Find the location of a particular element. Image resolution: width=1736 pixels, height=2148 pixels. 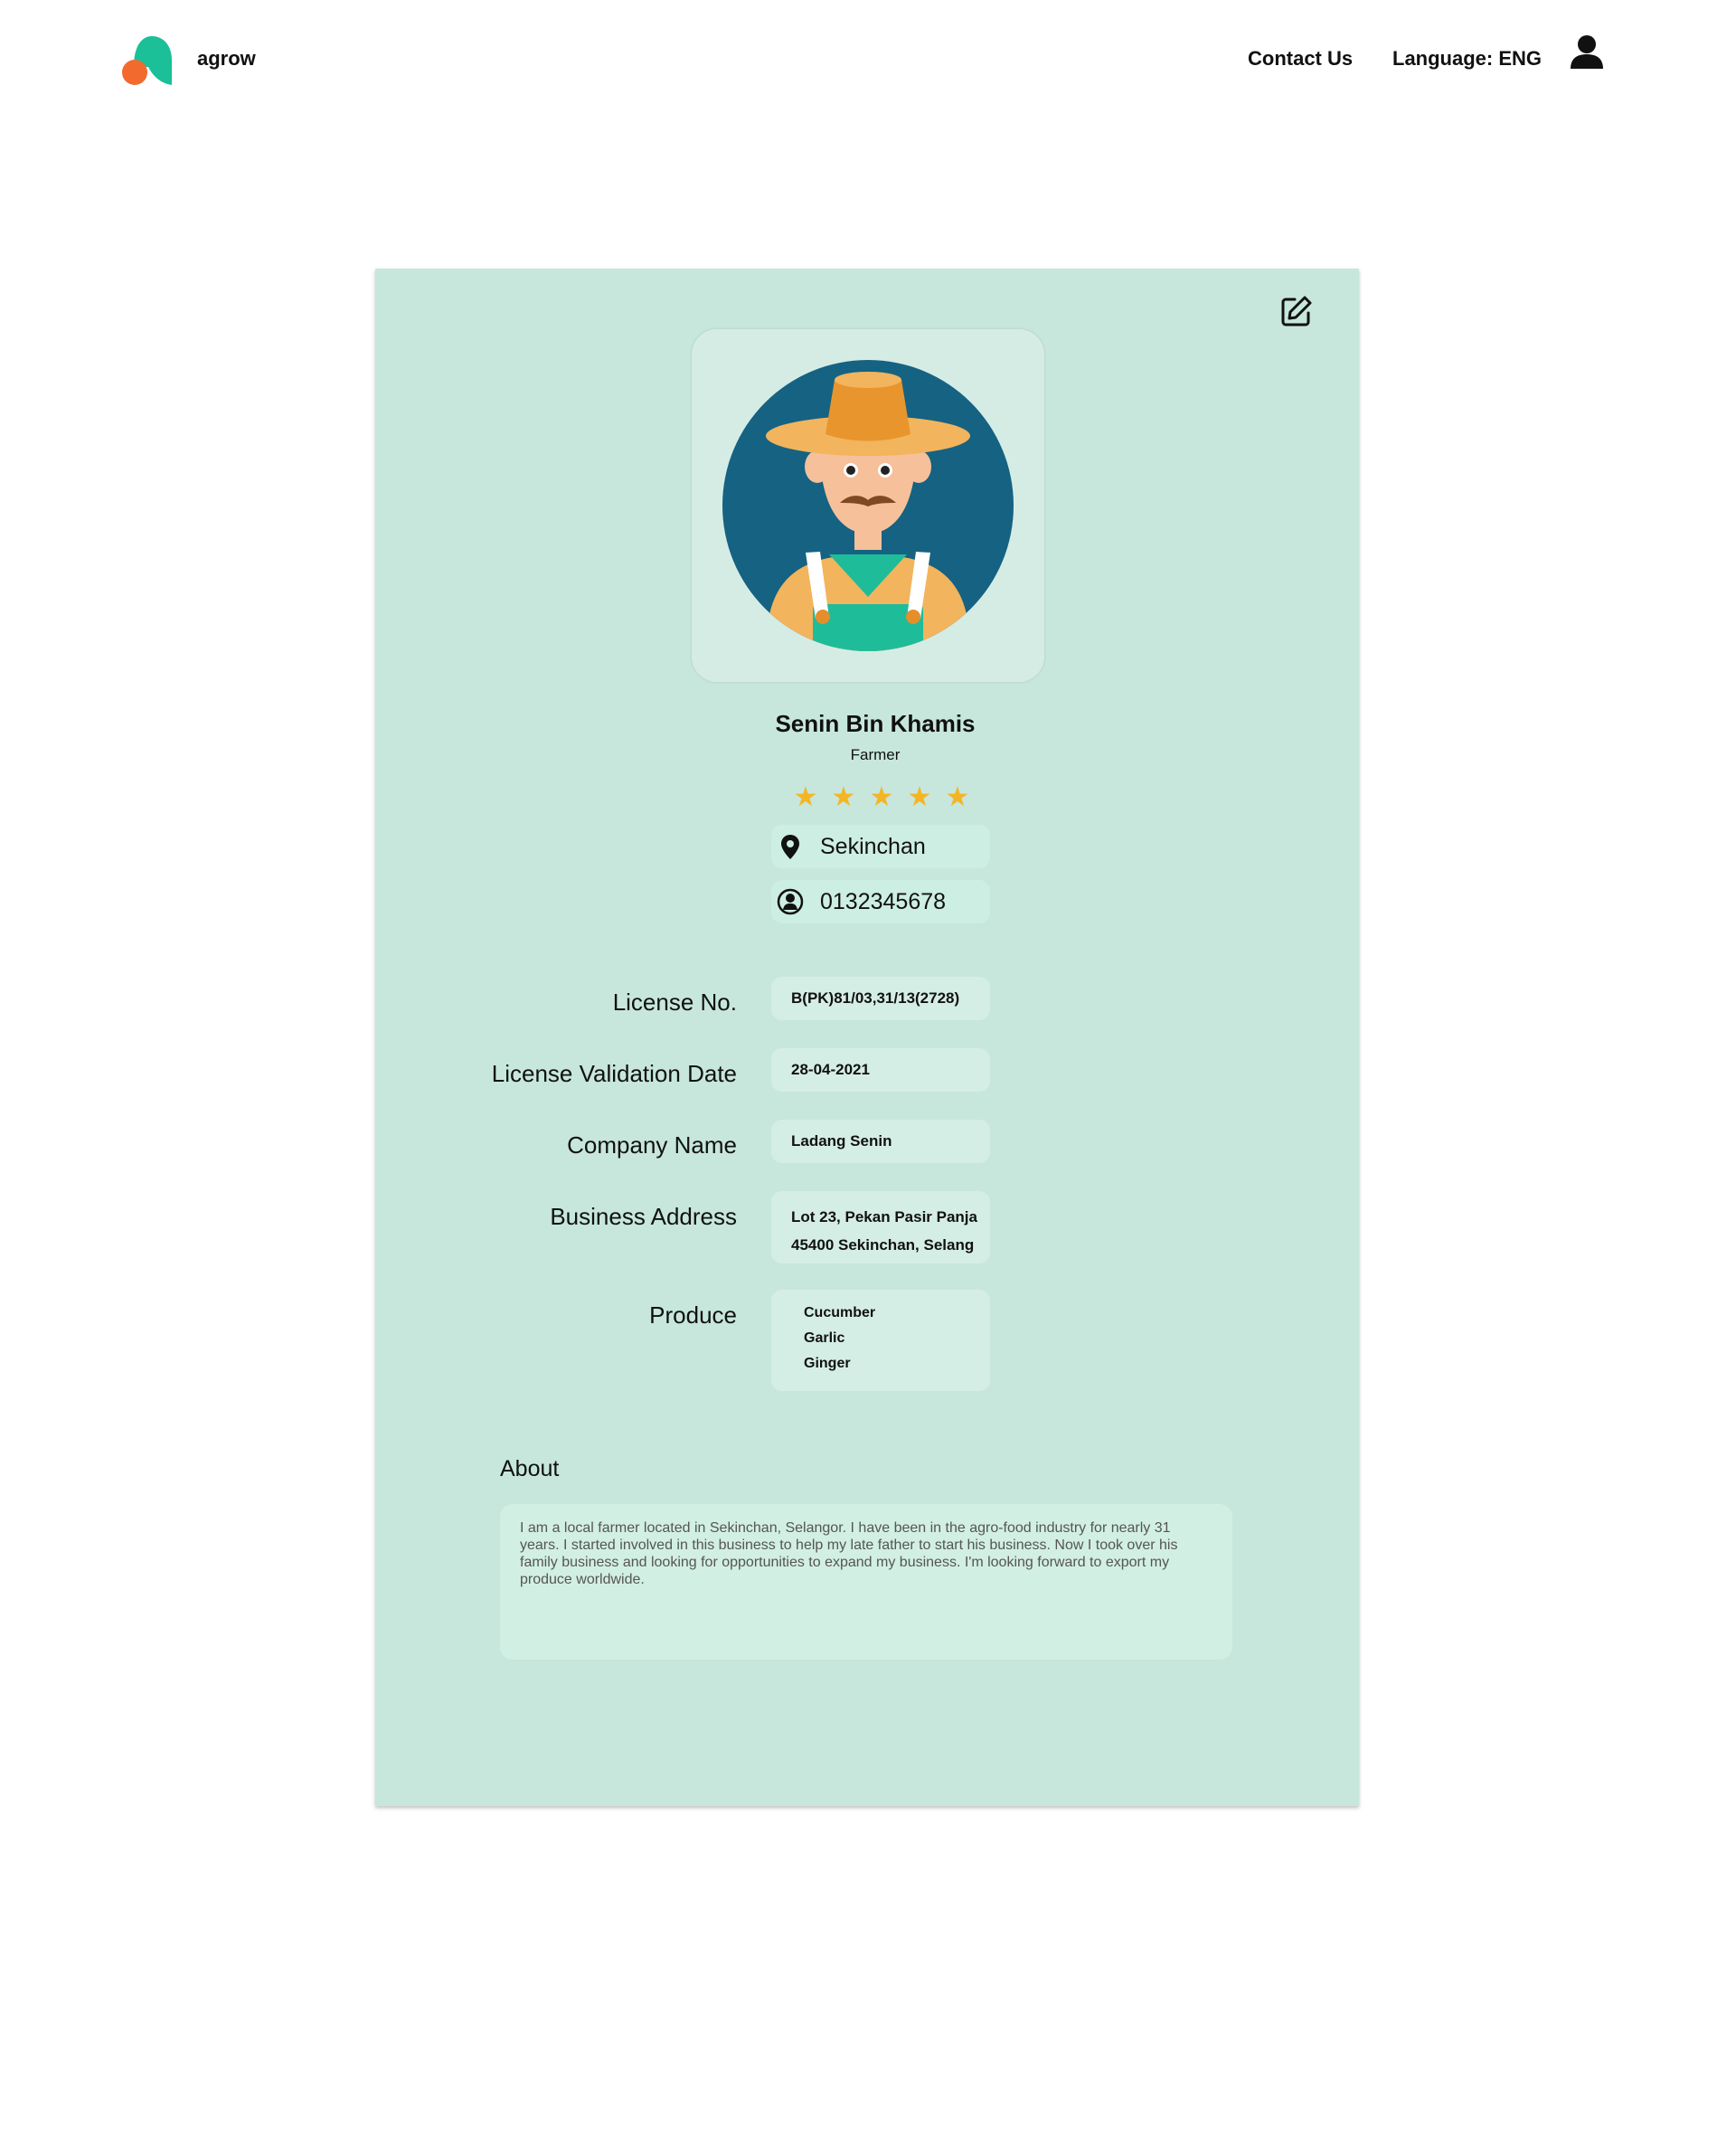

license-validation-value: 28-04-2021 is located at coordinates (881, 1070).